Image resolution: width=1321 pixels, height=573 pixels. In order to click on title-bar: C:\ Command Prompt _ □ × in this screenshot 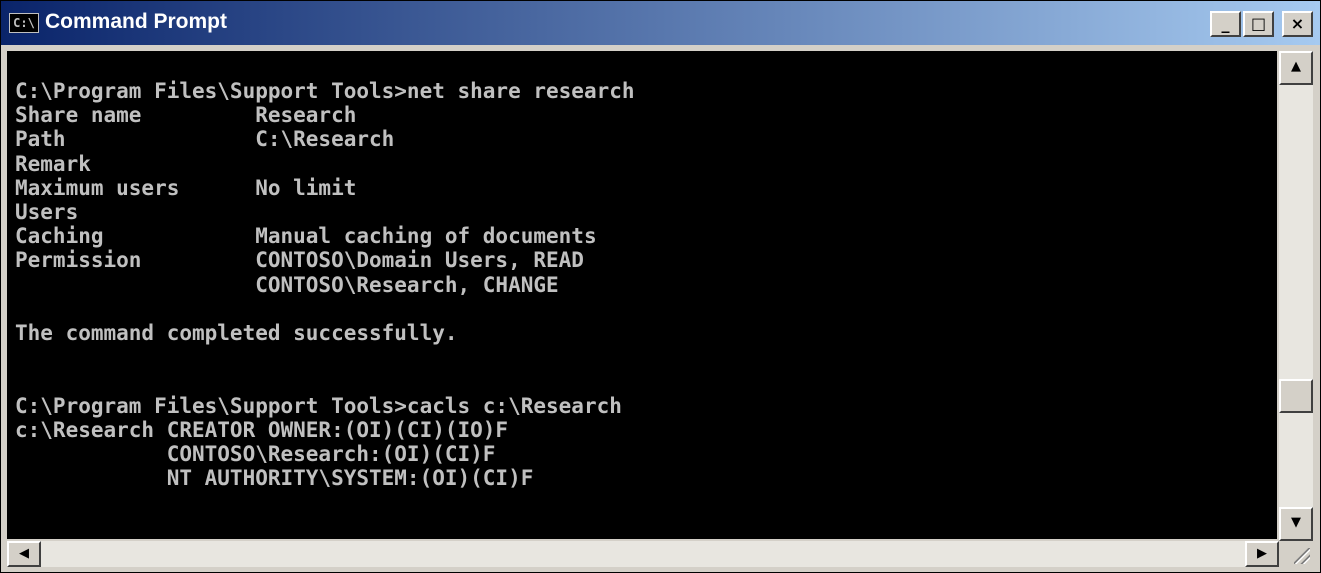, I will do `click(660, 23)`.